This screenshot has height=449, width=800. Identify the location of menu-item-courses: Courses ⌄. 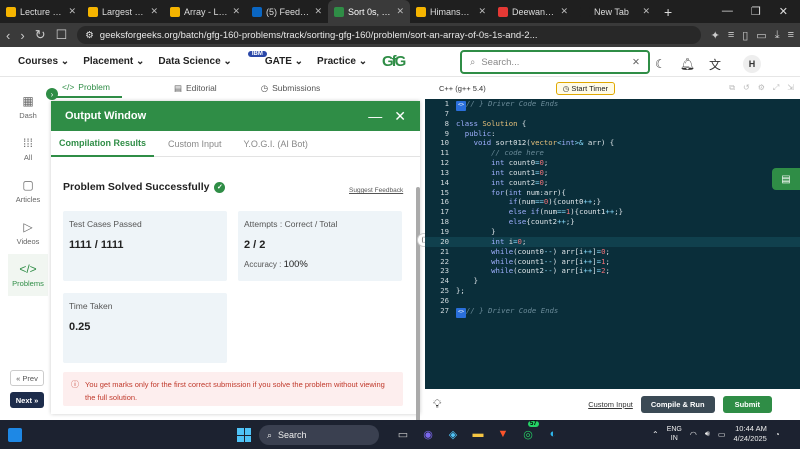
(43, 61).